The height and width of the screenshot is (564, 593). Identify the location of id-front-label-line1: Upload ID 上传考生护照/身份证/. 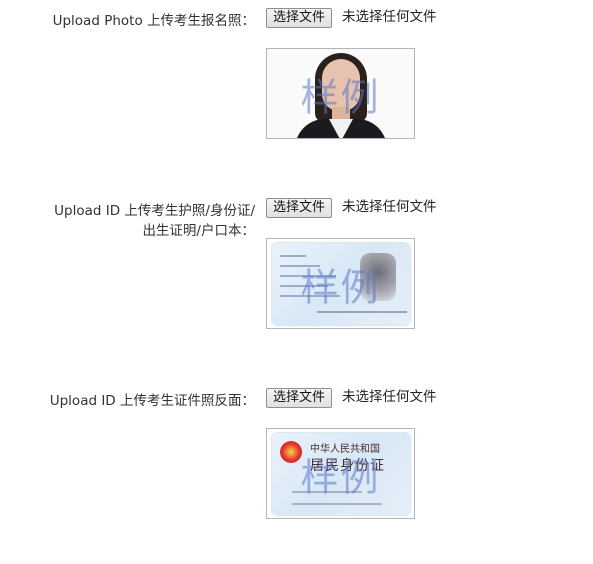
(154, 211).